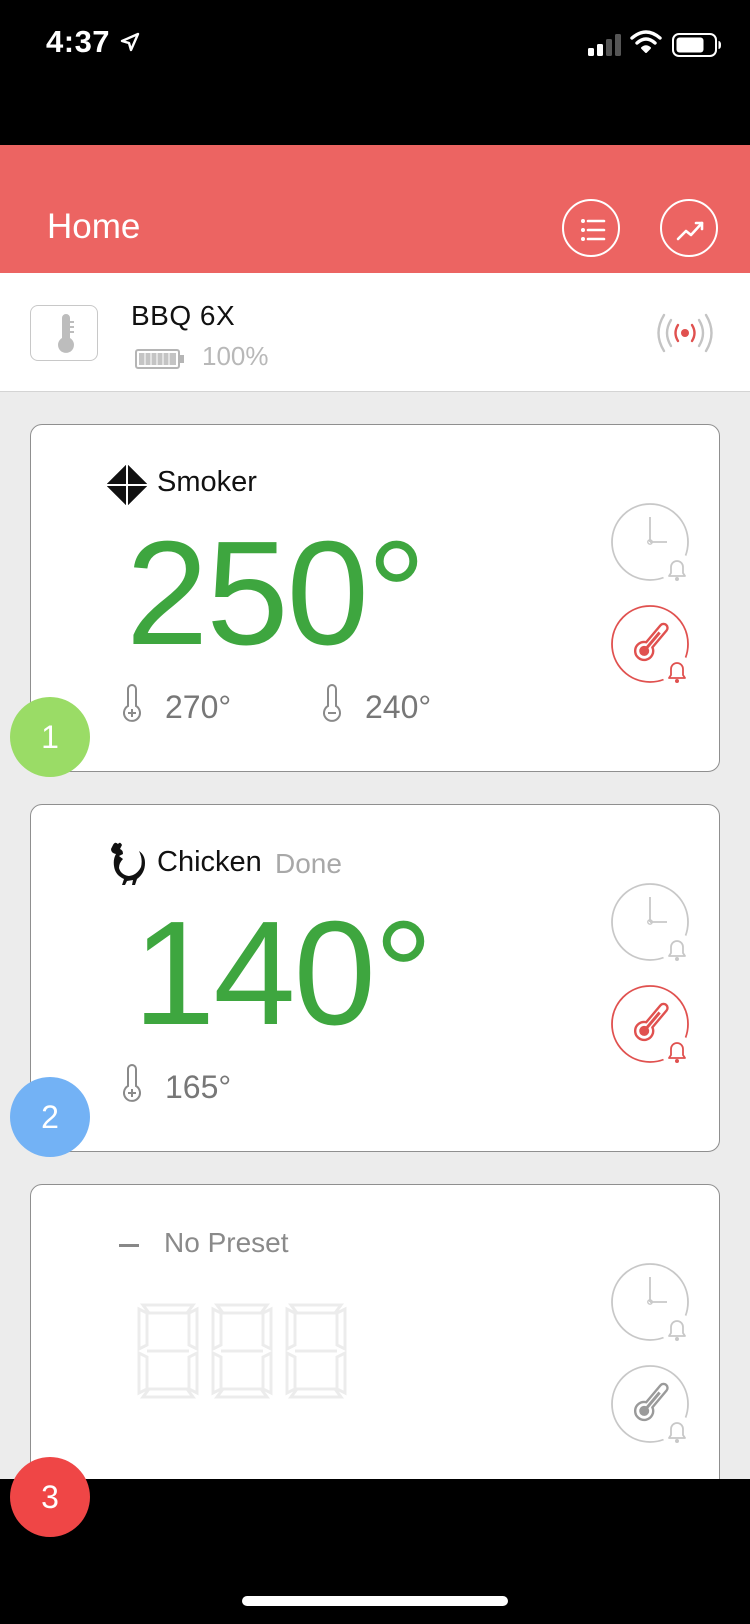 The width and height of the screenshot is (750, 1624). I want to click on trend-chart-icon, so click(690, 231).